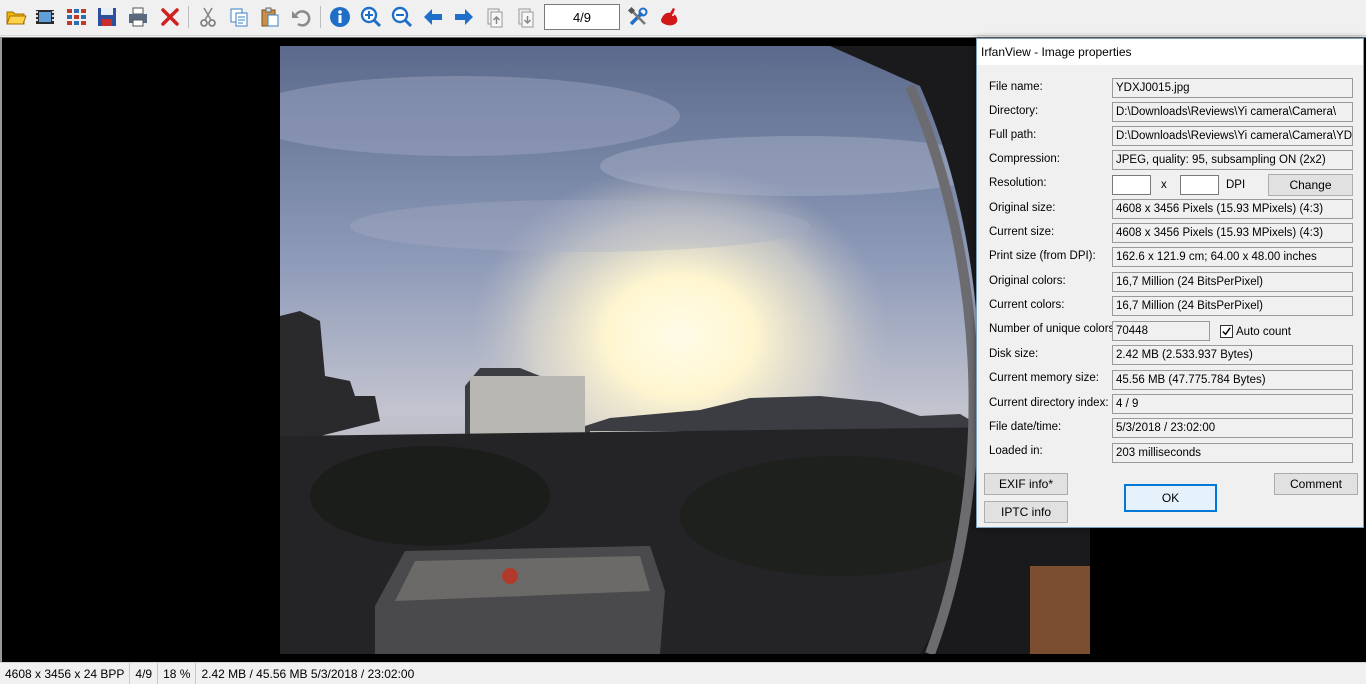  I want to click on resolution-x-separator: x, so click(1164, 185).